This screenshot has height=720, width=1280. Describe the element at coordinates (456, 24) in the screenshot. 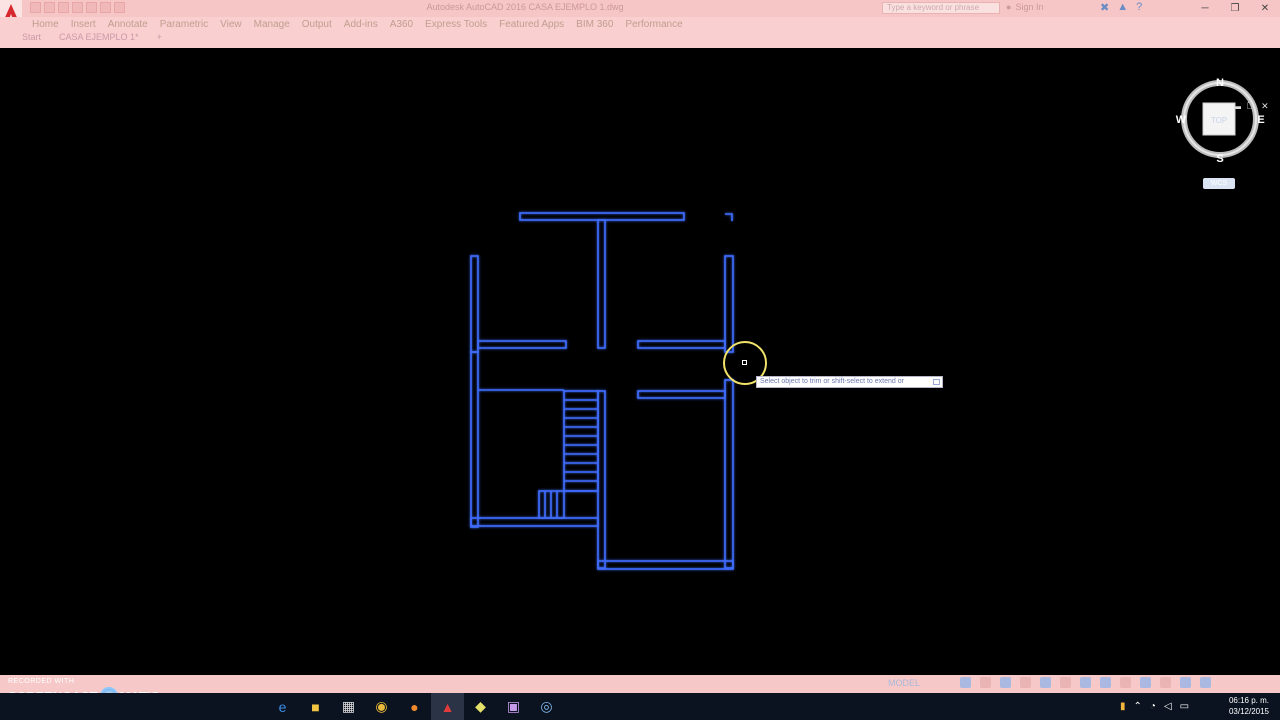

I see `tab-express-tools: Express Tools` at that location.